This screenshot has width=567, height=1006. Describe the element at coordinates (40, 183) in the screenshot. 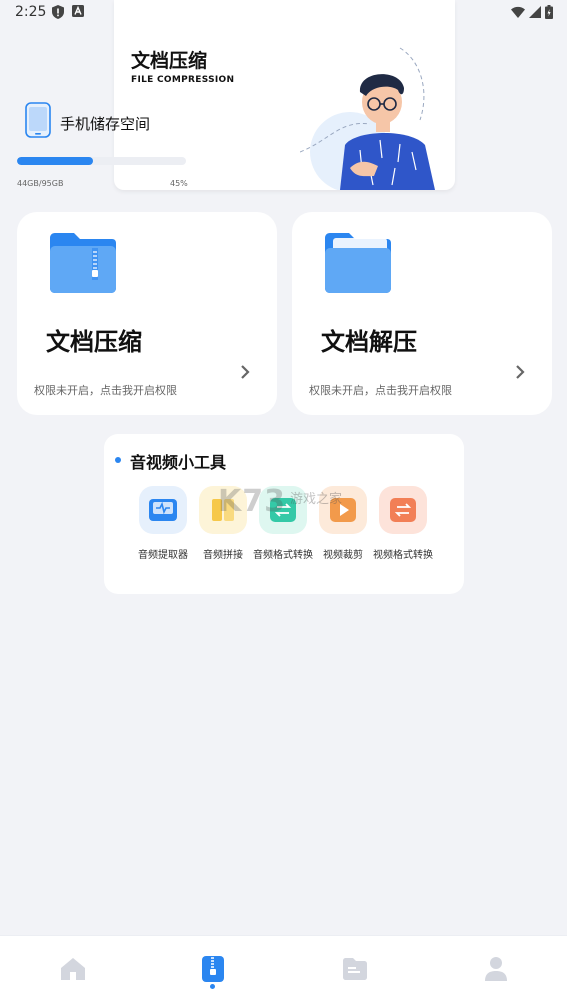

I see `storage-used-total: 44GB/95GB` at that location.